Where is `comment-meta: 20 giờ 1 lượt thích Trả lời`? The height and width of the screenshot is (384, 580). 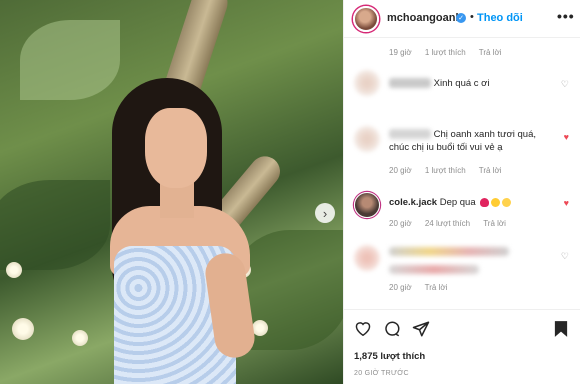 comment-meta: 20 giờ 1 lượt thích Trả lời is located at coordinates (450, 170).